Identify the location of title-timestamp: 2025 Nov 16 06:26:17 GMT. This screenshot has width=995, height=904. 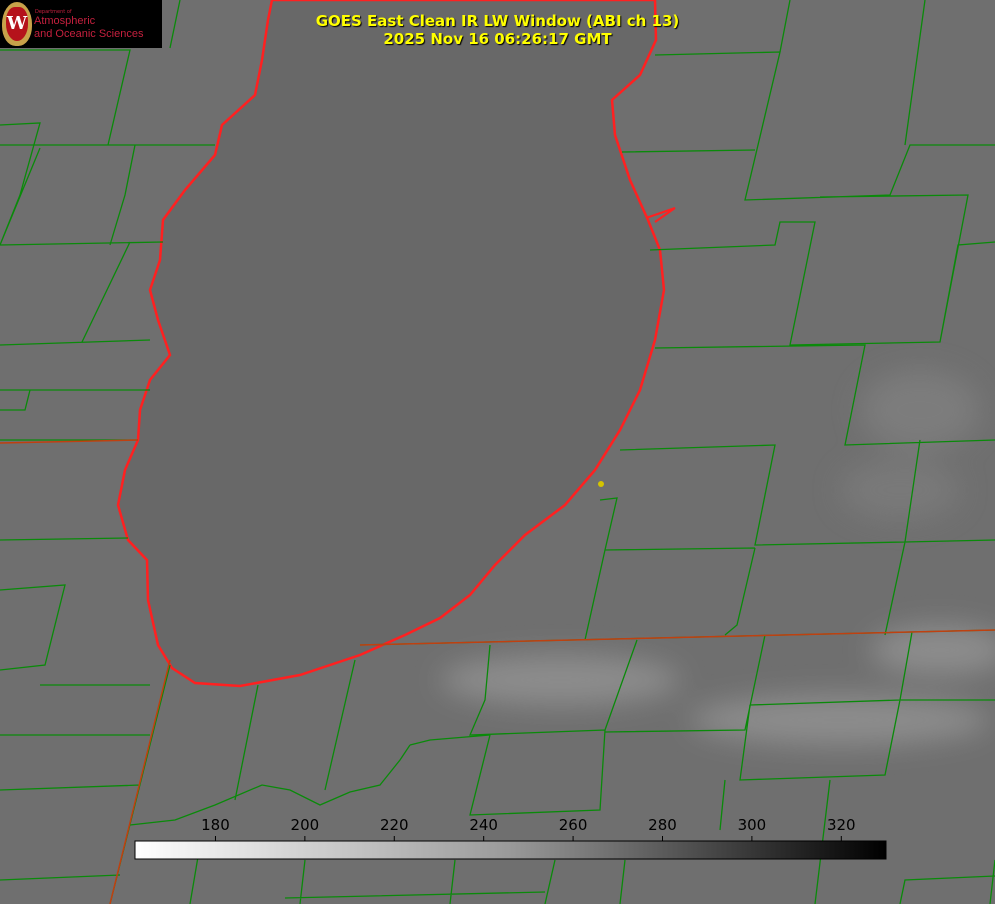
(497, 39).